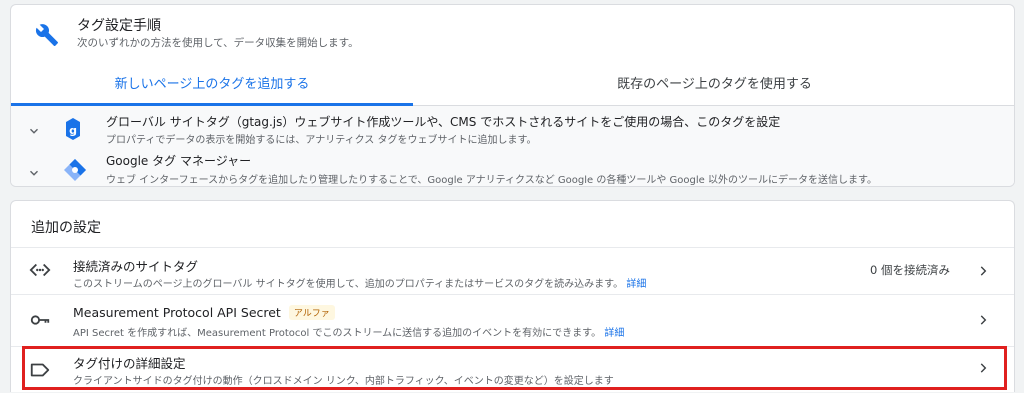 The height and width of the screenshot is (393, 1024). Describe the element at coordinates (66, 228) in the screenshot. I see `section-title: 追加の設定` at that location.